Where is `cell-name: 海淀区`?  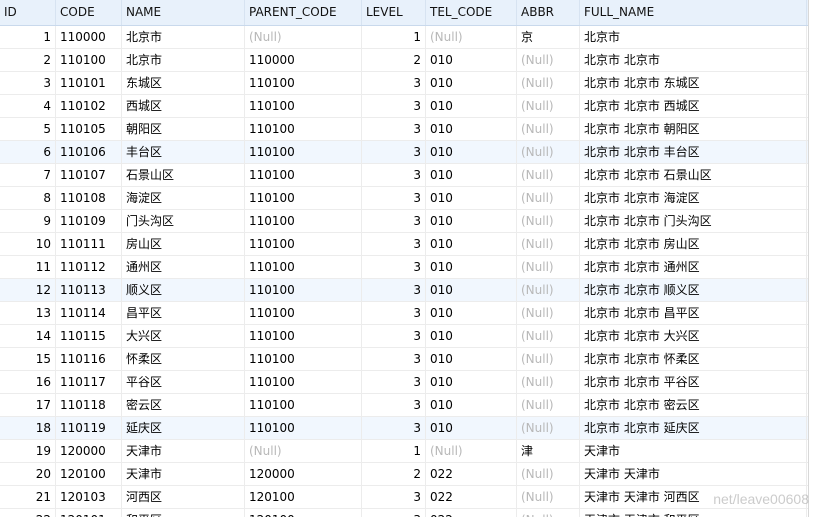 cell-name: 海淀区 is located at coordinates (183, 198).